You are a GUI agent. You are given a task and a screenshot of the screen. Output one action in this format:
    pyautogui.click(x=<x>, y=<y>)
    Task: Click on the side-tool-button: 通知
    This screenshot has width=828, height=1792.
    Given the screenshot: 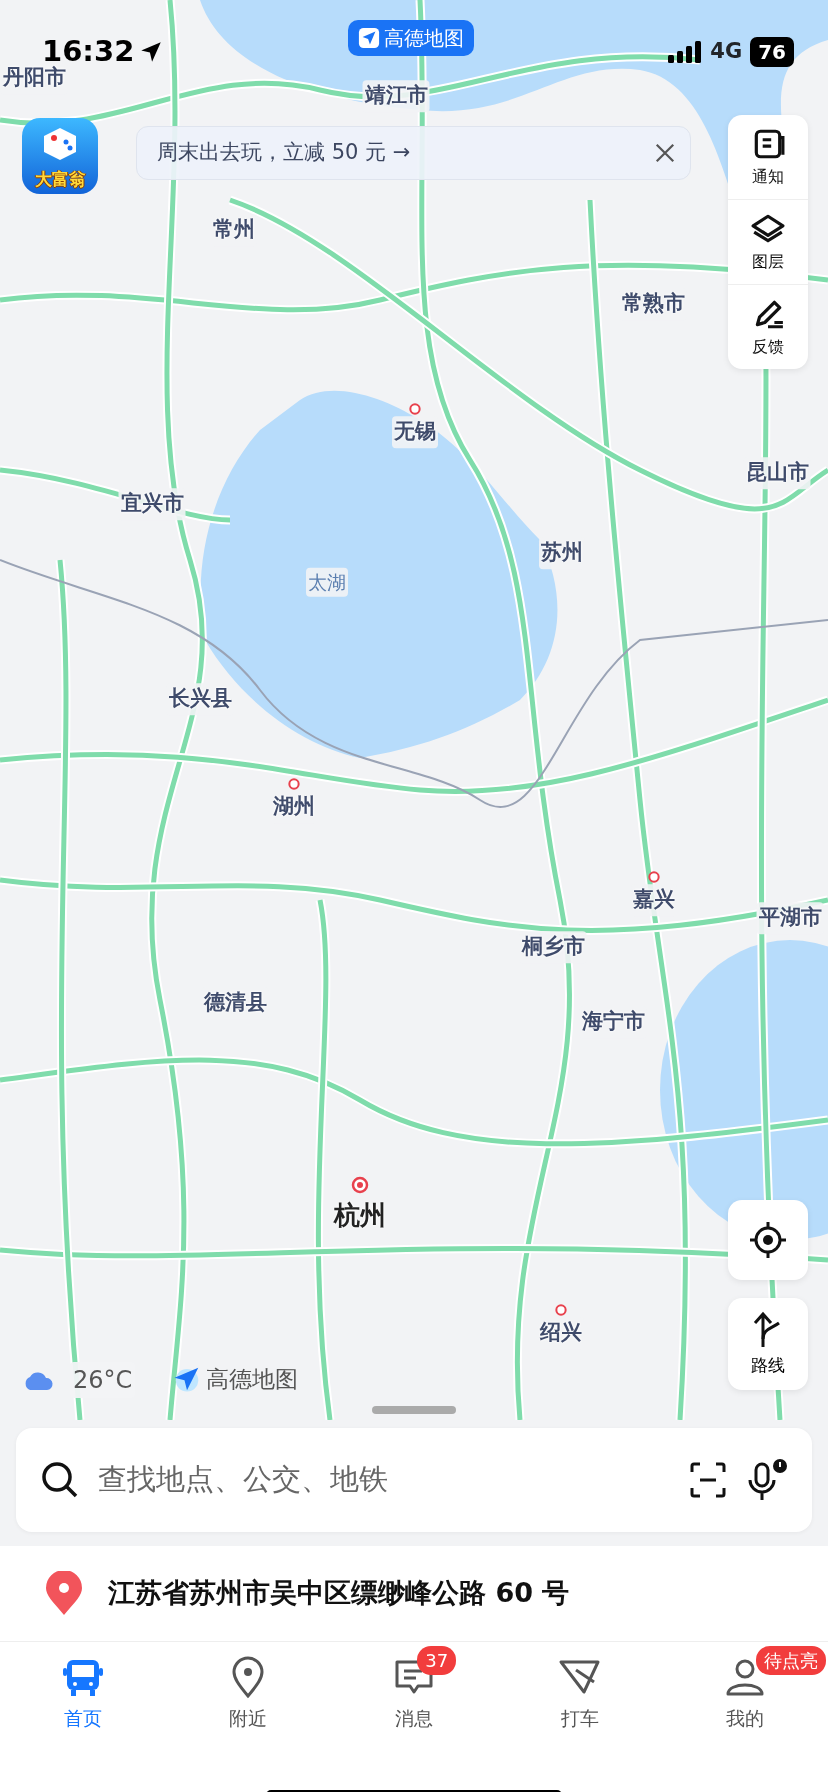 What is the action you would take?
    pyautogui.click(x=768, y=157)
    